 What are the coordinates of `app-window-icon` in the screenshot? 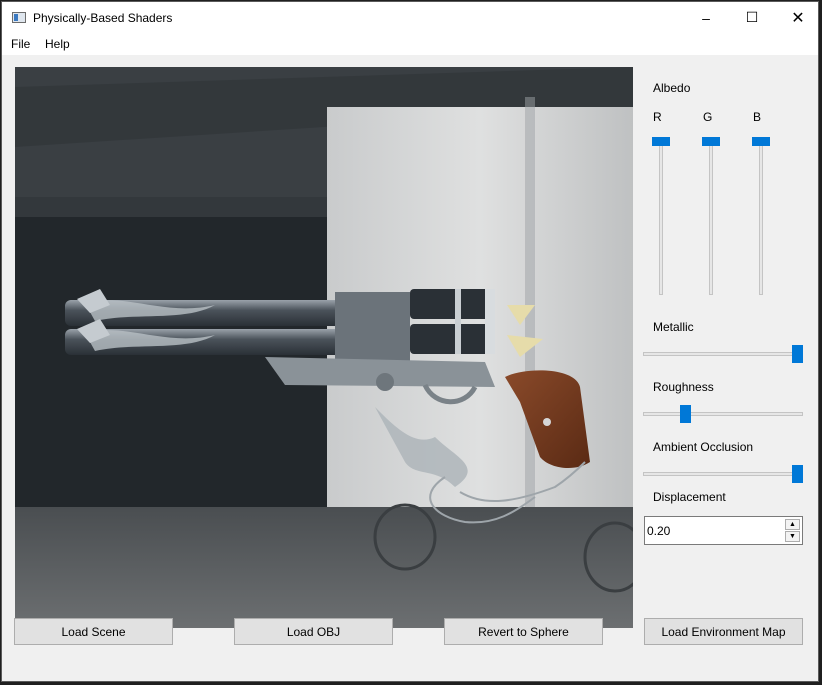 It's located at (19, 17).